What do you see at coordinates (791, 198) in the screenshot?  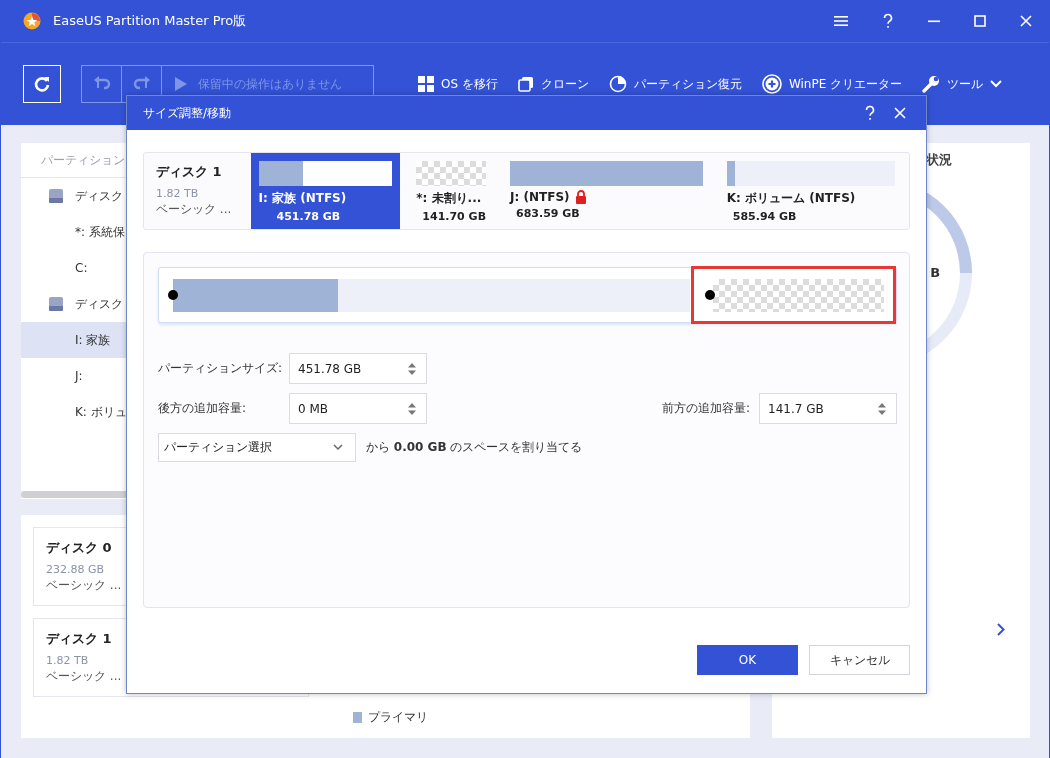 I see `partition-label: K: ボリューム (NTFS)` at bounding box center [791, 198].